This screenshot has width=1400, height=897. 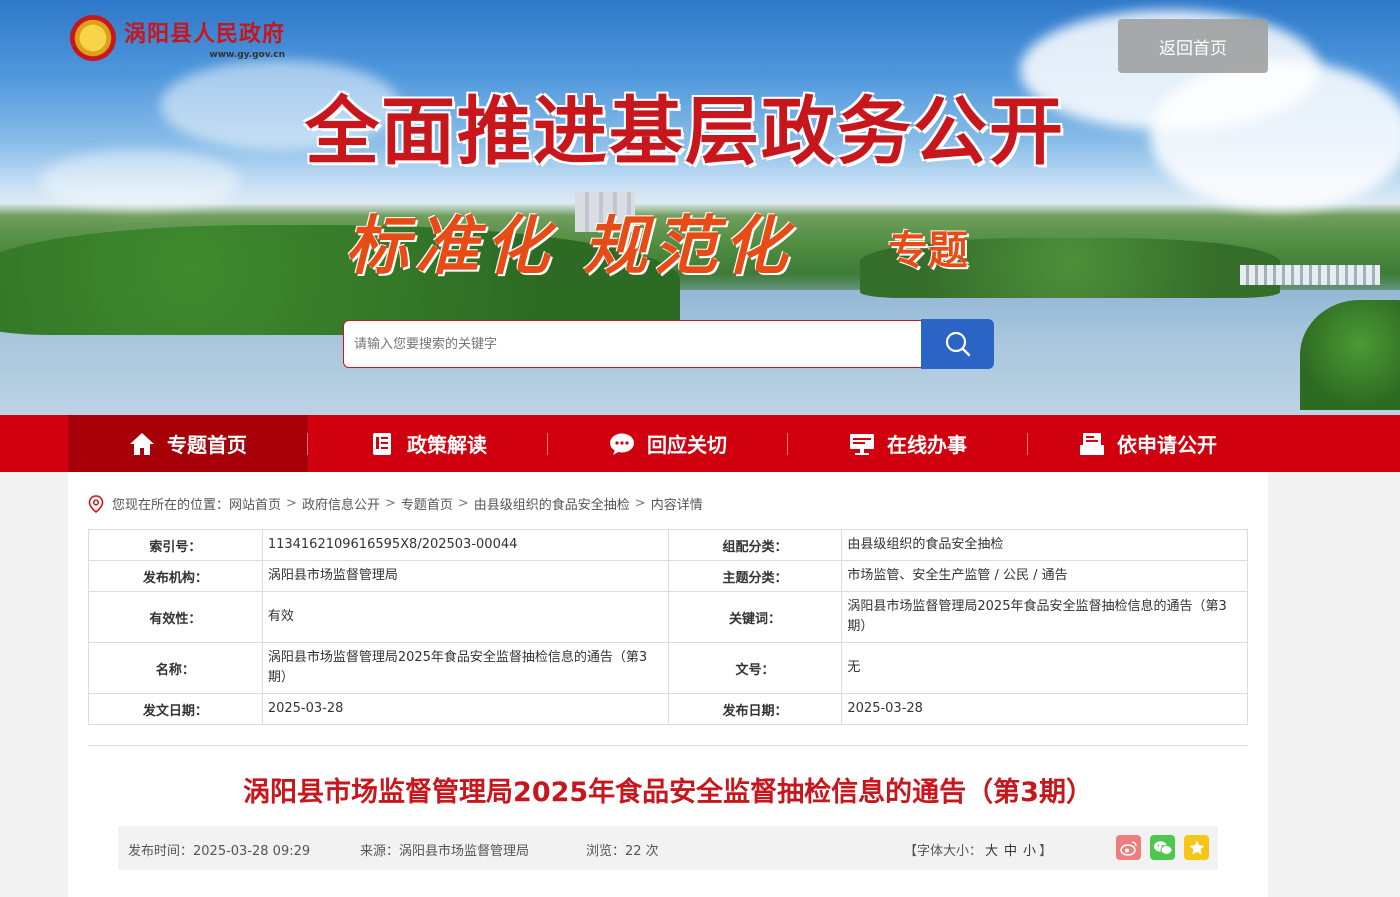 I want to click on org-label: 发布机构：, so click(x=175, y=576).